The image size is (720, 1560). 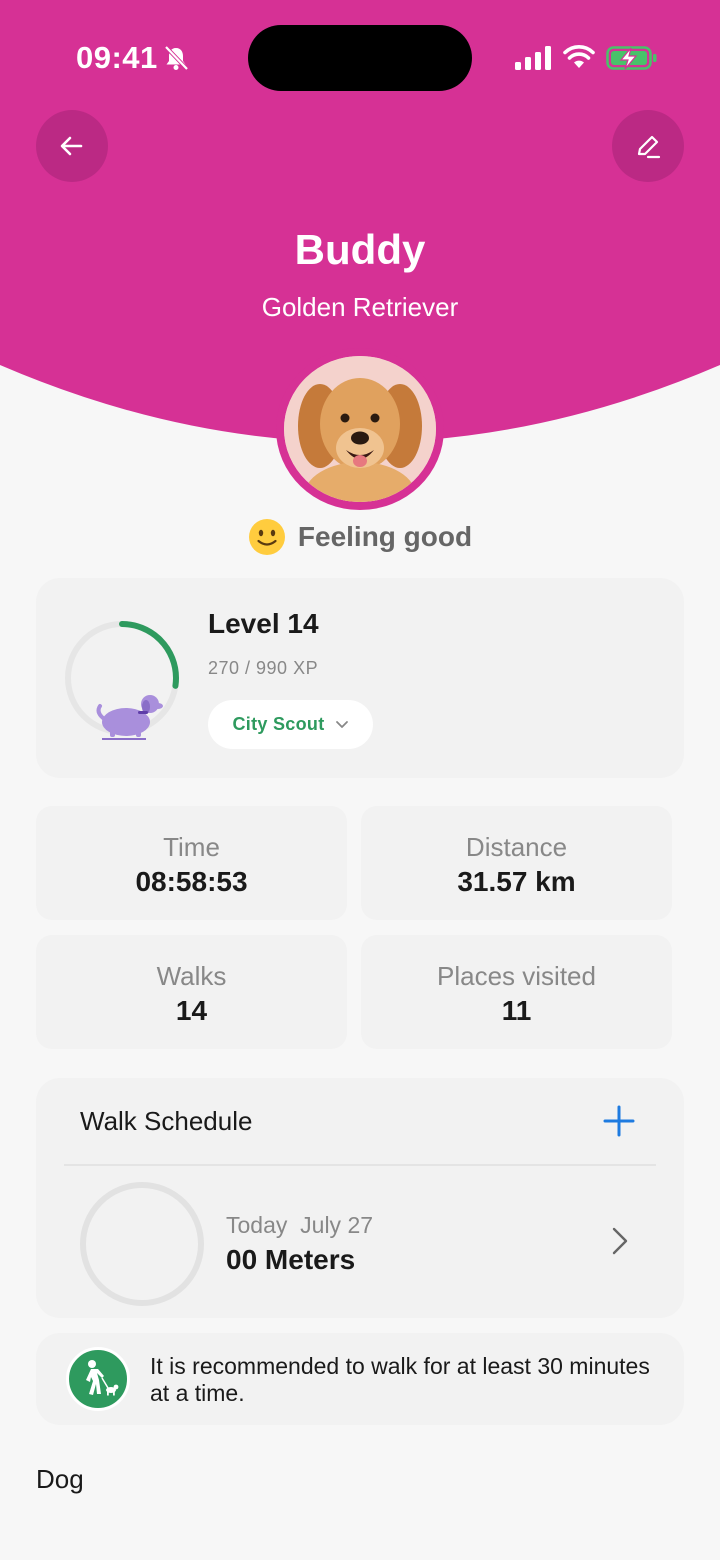 What do you see at coordinates (341, 724) in the screenshot?
I see `chevron-down-icon` at bounding box center [341, 724].